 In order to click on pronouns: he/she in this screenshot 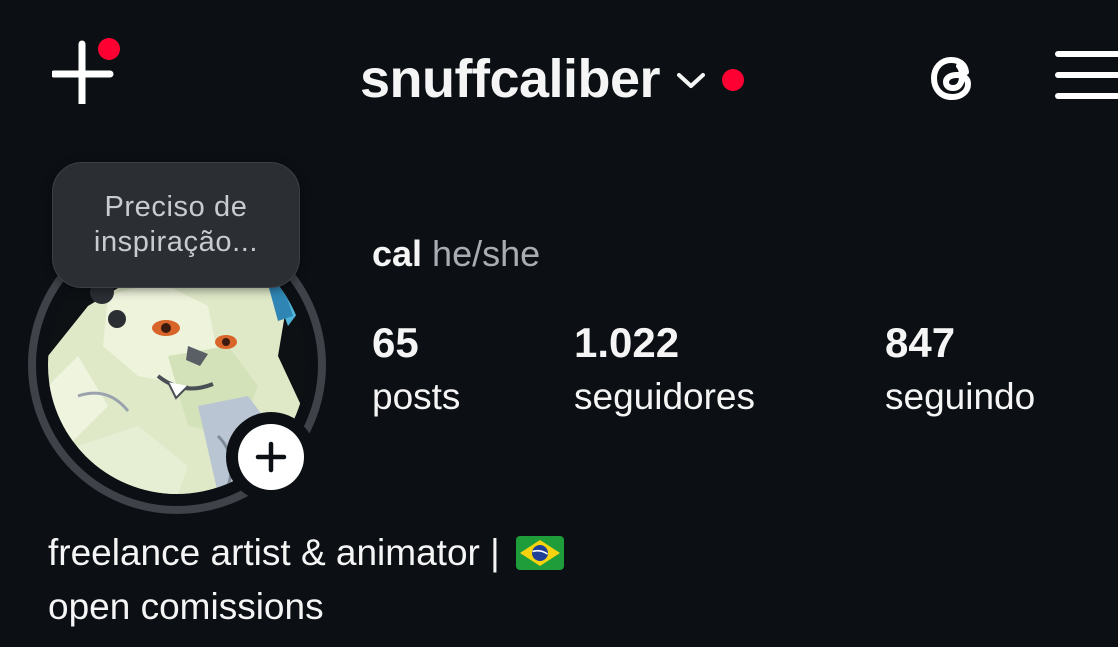, I will do `click(486, 253)`.